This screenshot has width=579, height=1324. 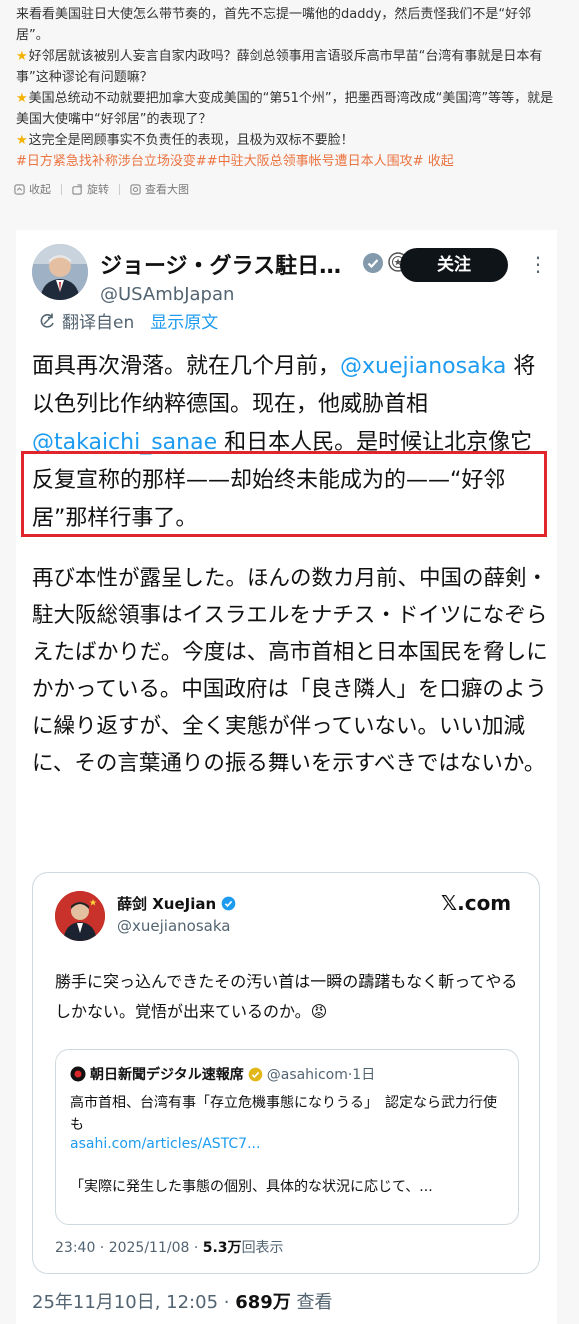 I want to click on rotate-button: 旋转, so click(x=90, y=189).